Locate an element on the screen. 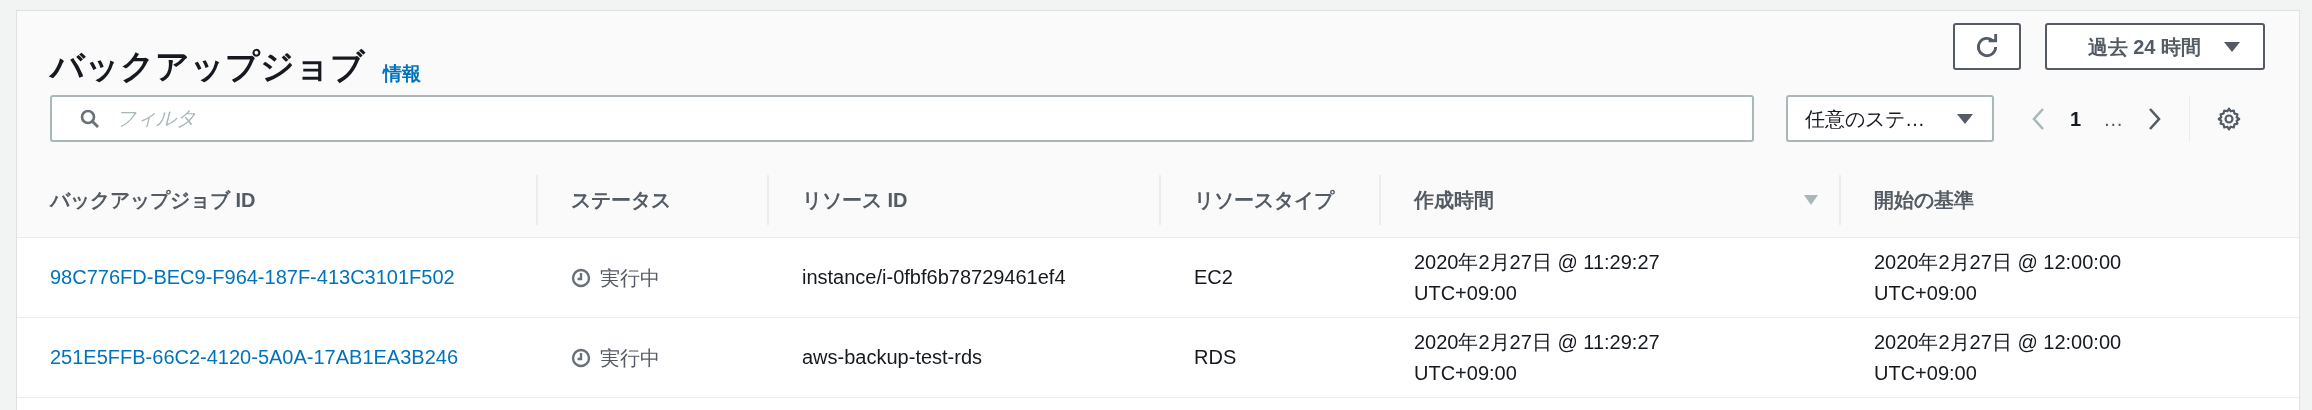 The width and height of the screenshot is (2312, 410). settings-icon is located at coordinates (2229, 118).